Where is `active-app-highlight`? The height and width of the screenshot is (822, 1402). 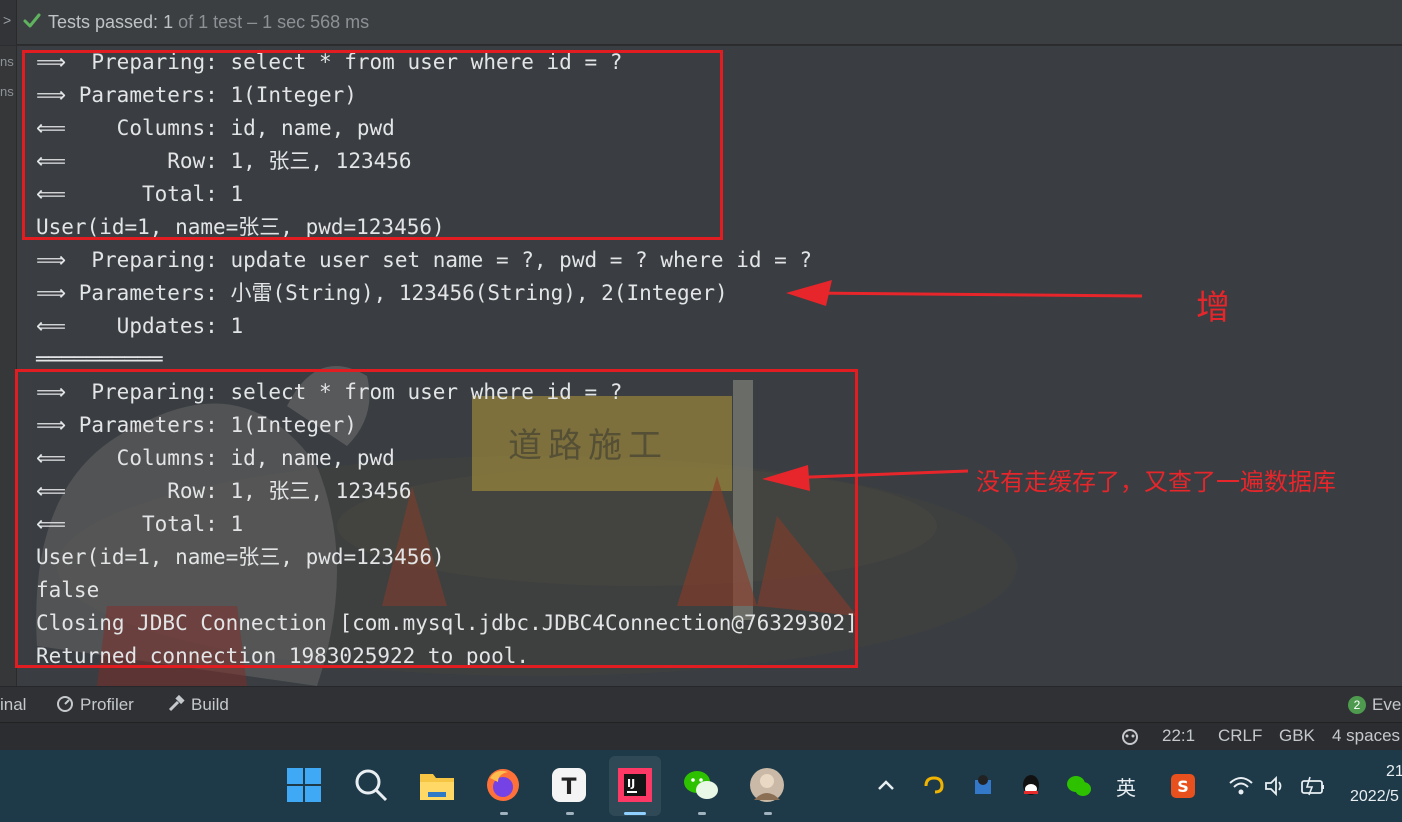
active-app-highlight is located at coordinates (635, 786).